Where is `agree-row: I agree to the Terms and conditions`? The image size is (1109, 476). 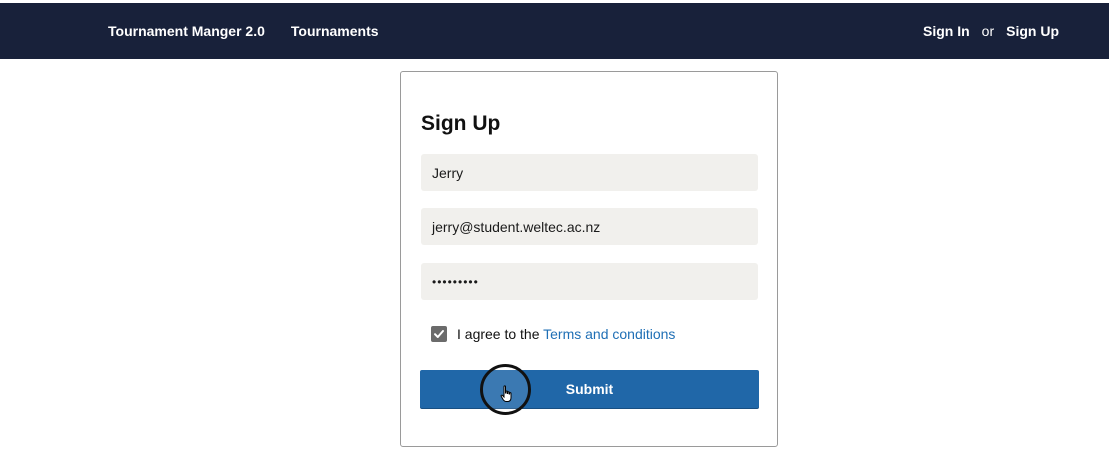 agree-row: I agree to the Terms and conditions is located at coordinates (553, 334).